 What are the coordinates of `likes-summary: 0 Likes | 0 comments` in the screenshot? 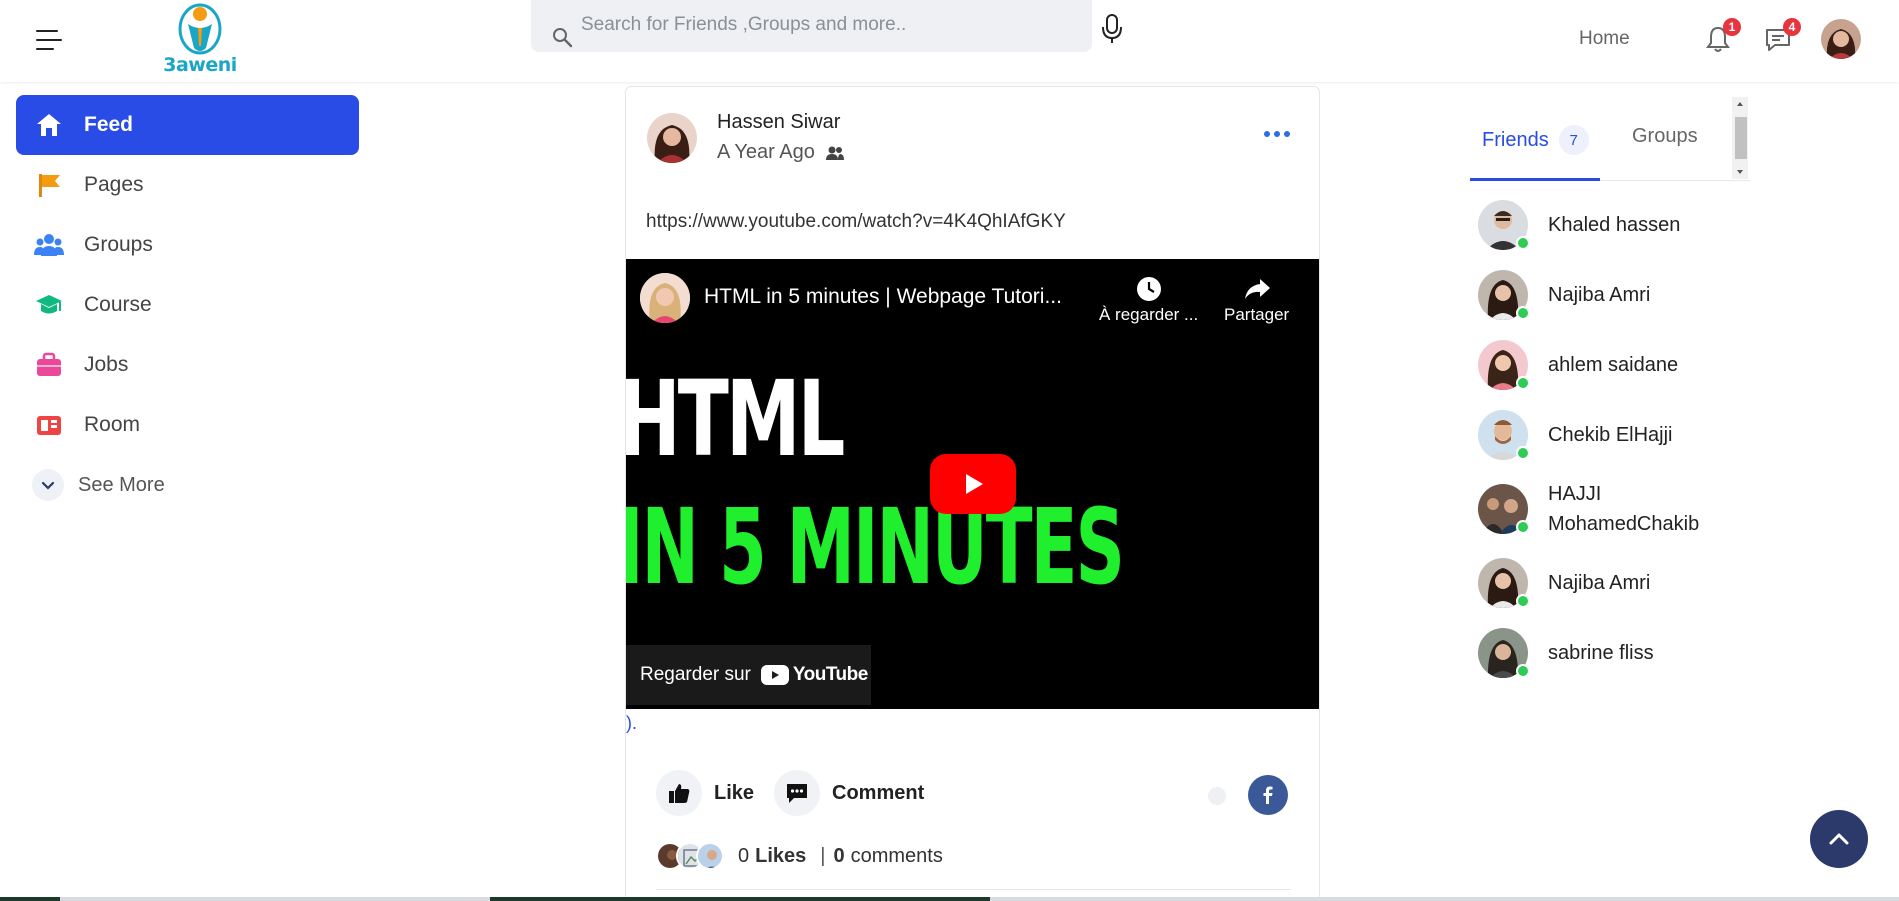 It's located at (799, 856).